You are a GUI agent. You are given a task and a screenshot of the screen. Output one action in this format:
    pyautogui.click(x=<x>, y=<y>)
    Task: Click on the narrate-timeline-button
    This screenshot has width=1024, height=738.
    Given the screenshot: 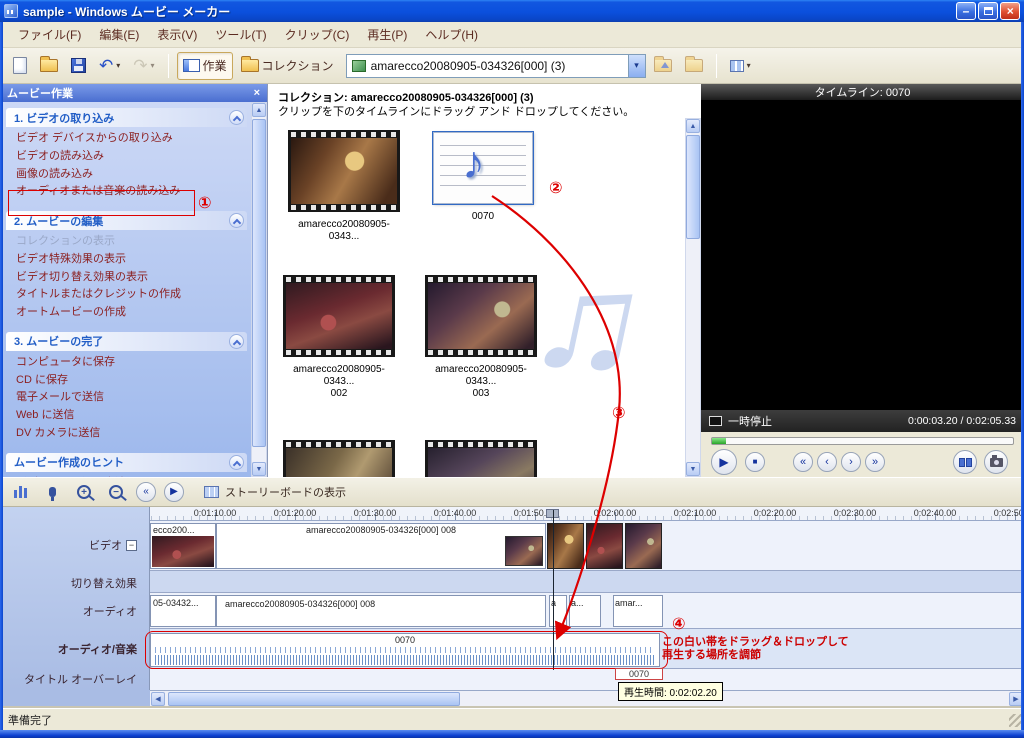 What is the action you would take?
    pyautogui.click(x=52, y=492)
    